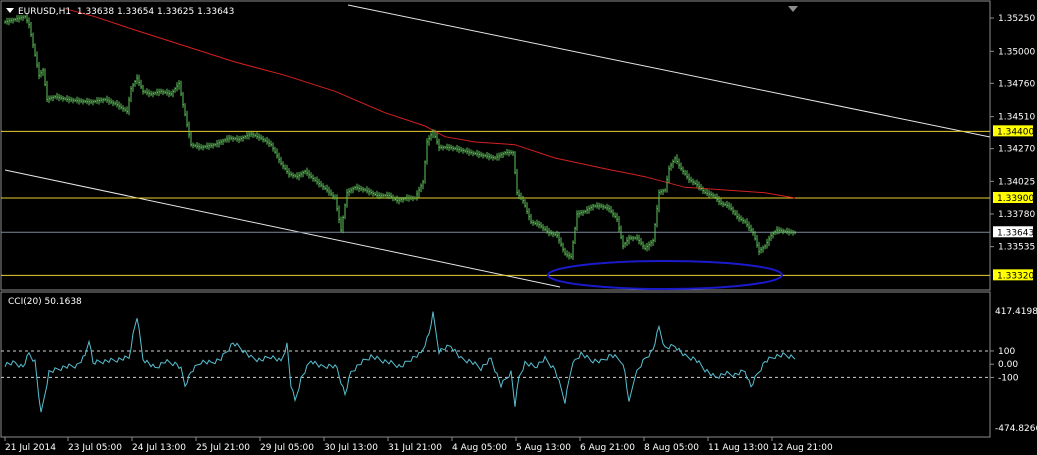 This screenshot has width=1037, height=455. I want to click on cci-header: CCI(20) 50.1638, so click(45, 302).